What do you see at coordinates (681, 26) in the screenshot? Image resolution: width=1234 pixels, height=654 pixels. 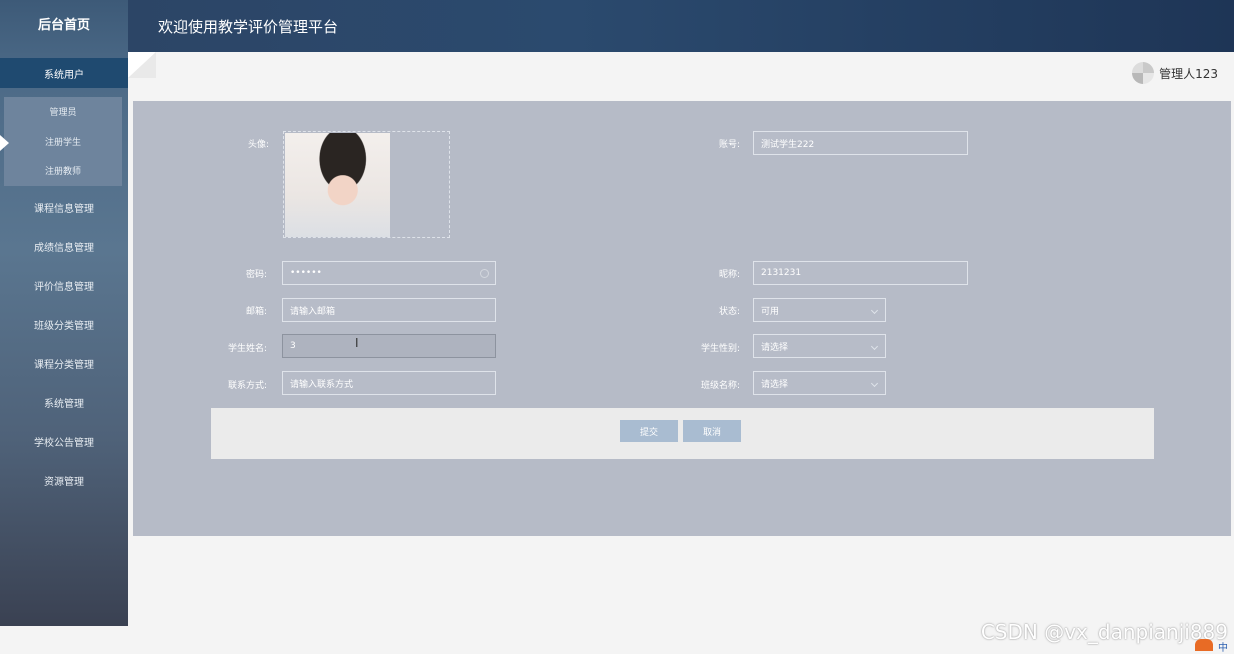 I see `top-header: 欢迎使用教学评价管理平台` at bounding box center [681, 26].